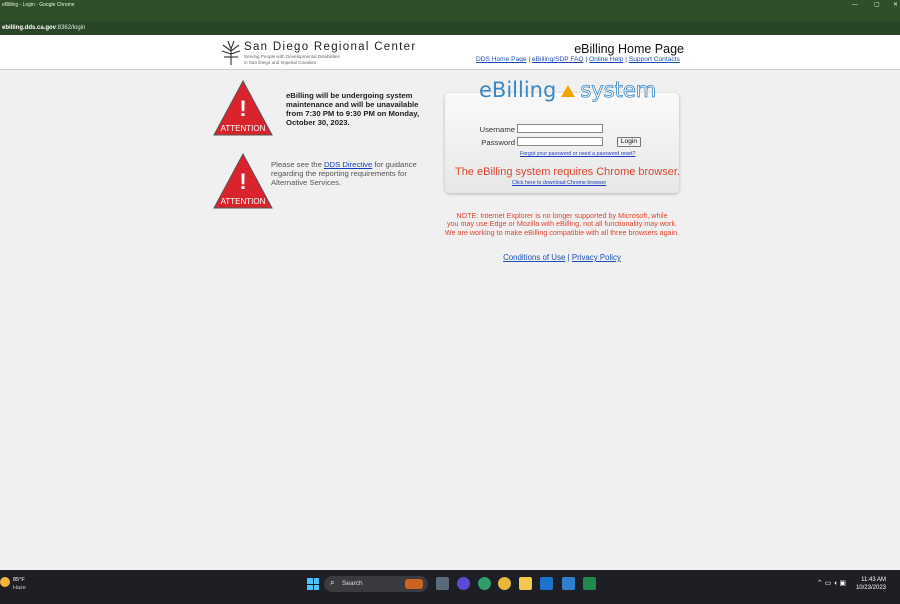 The width and height of the screenshot is (900, 604). Describe the element at coordinates (231, 52) in the screenshot. I see `tree-logo-icon` at that location.